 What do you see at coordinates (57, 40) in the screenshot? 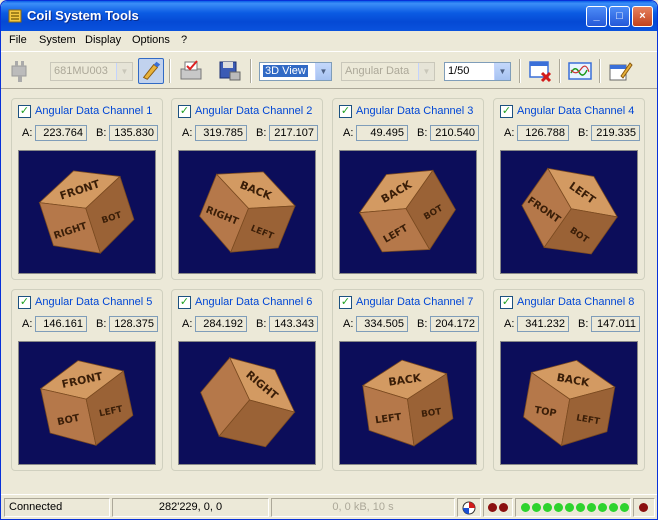
I see `menu-system: System` at bounding box center [57, 40].